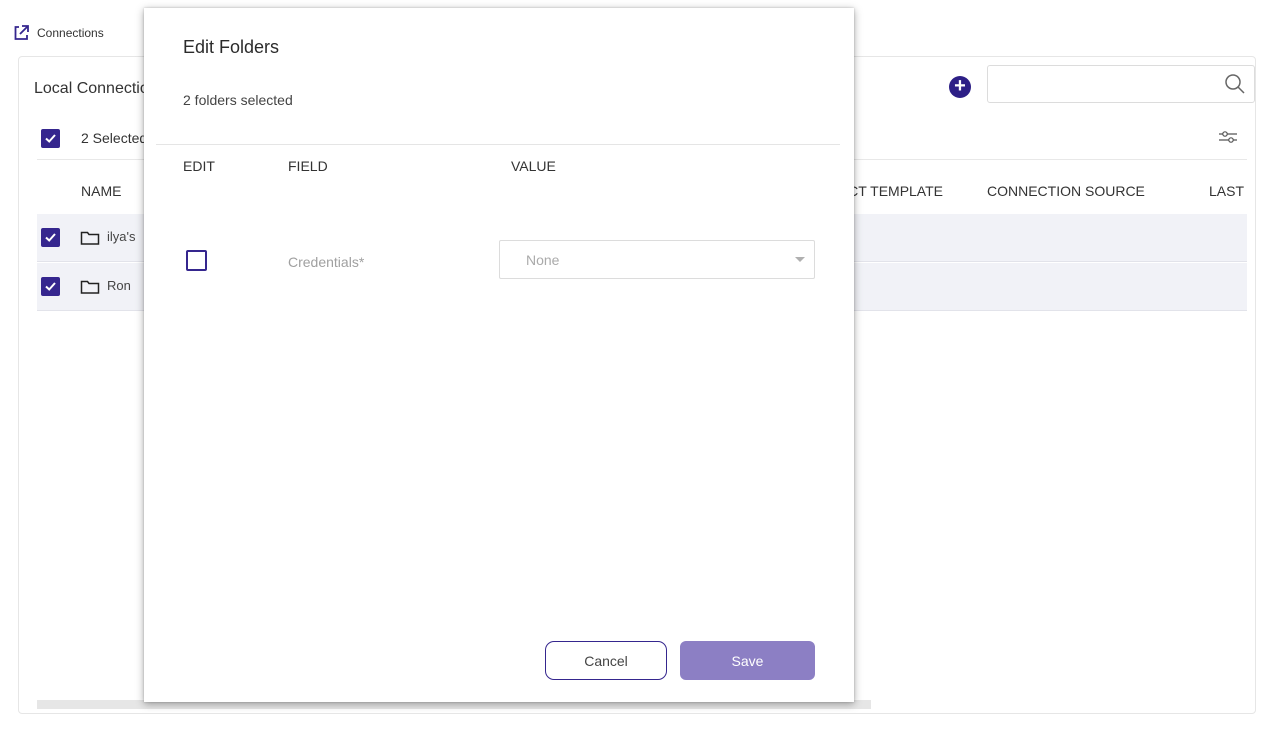 Image resolution: width=1273 pixels, height=730 pixels. What do you see at coordinates (308, 166) in the screenshot?
I see `header-field: FIELD` at bounding box center [308, 166].